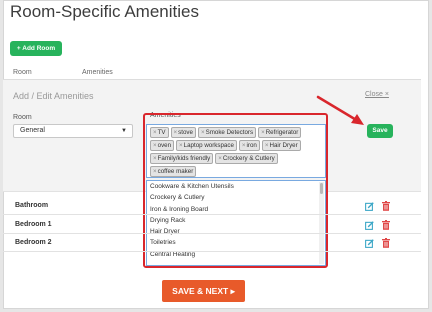 The image size is (432, 312). Describe the element at coordinates (203, 291) in the screenshot. I see `save-and-next-button: SAVE & NEXT ▸` at that location.